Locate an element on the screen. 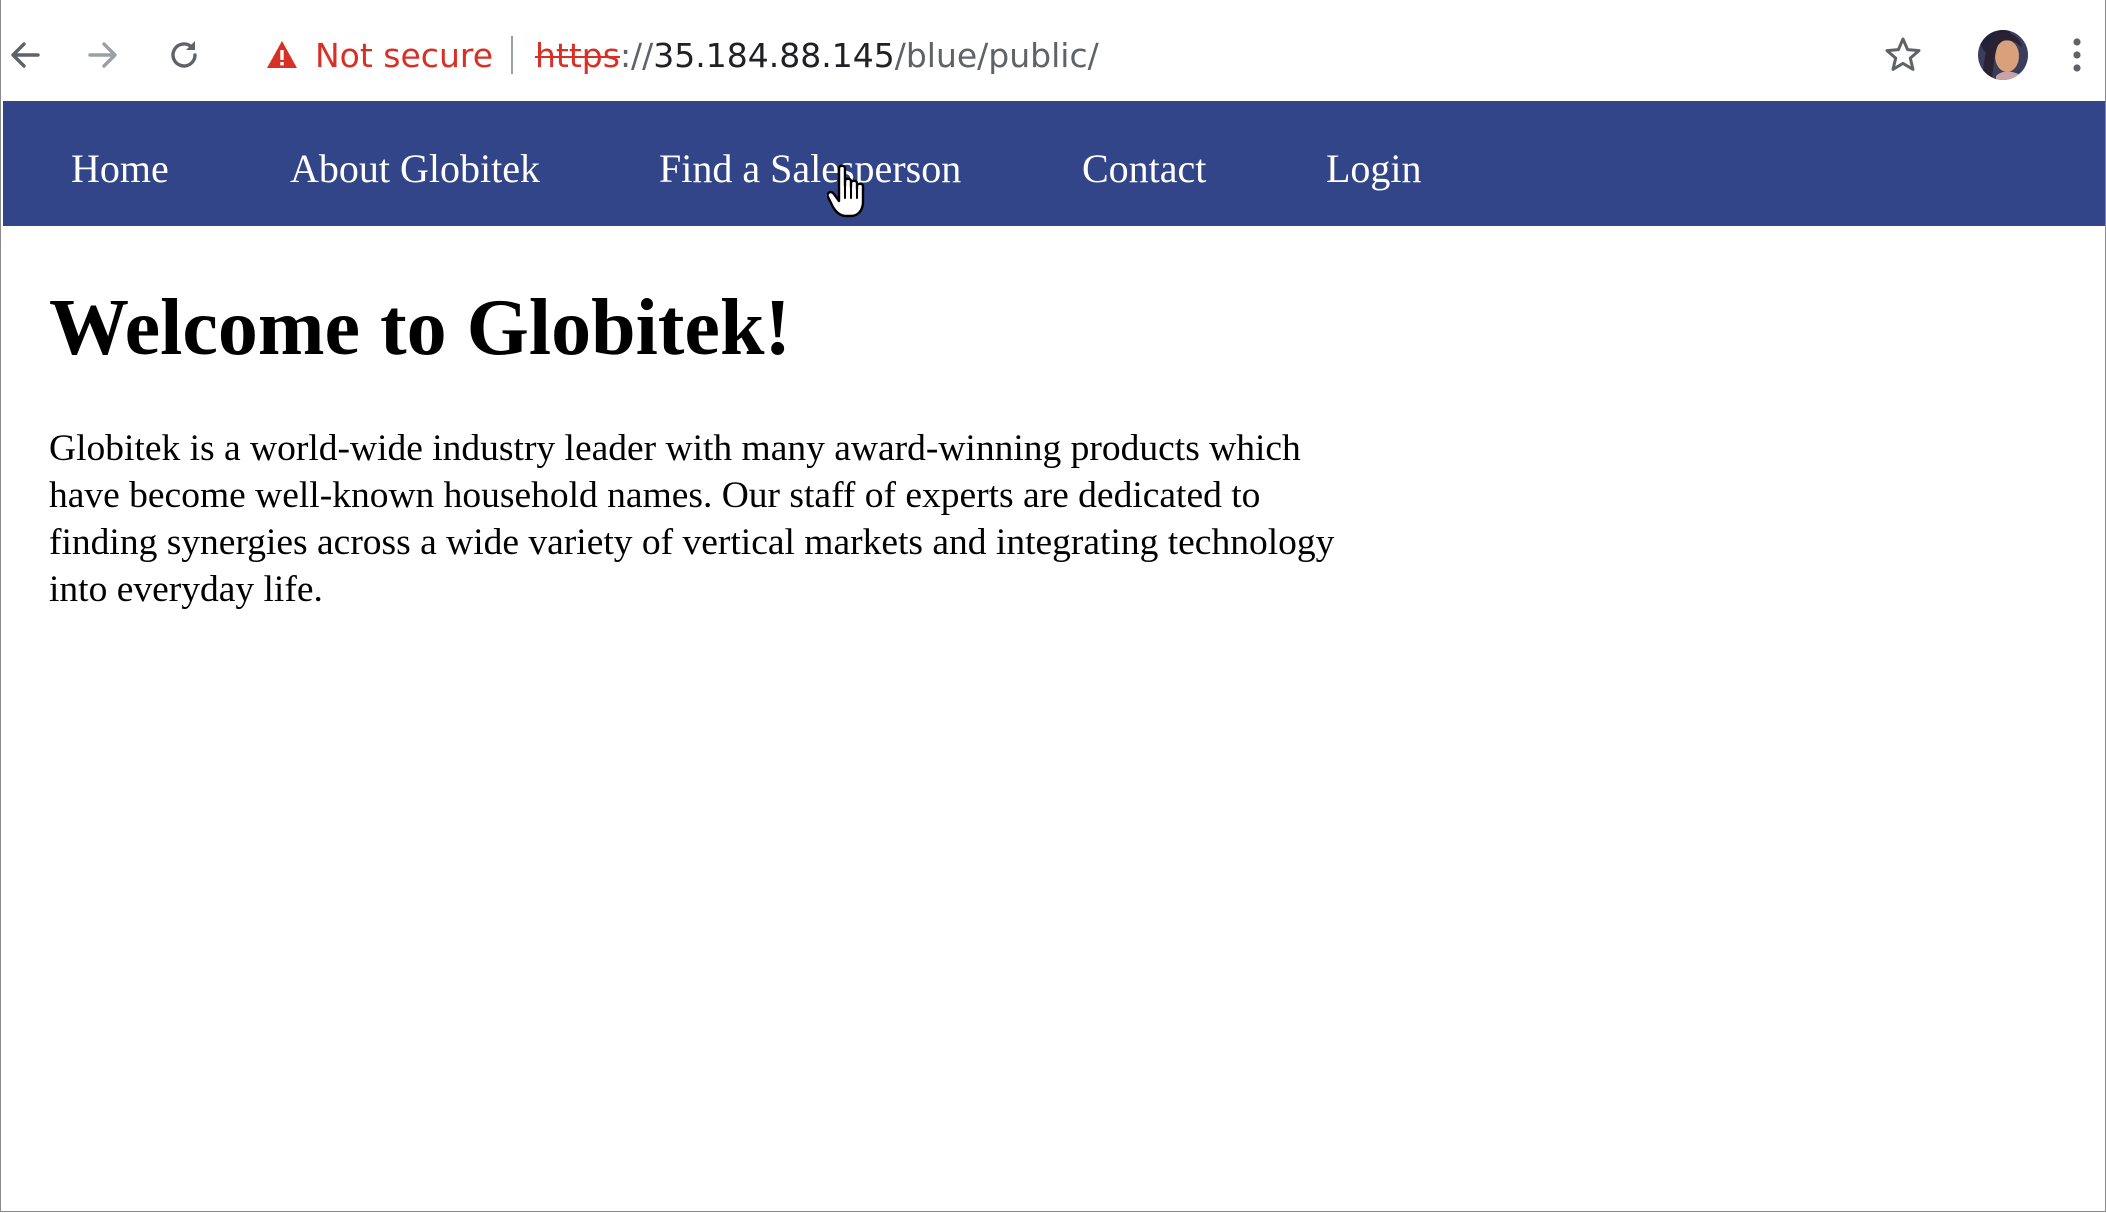  avatar is located at coordinates (2003, 55).